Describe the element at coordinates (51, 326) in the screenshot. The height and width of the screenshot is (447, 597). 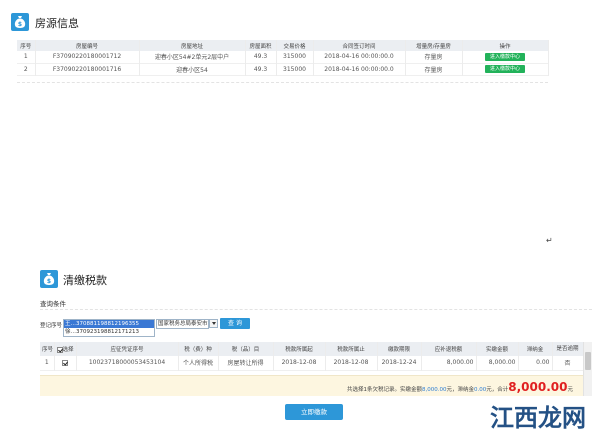
I see `registration-number-label: 登记序号` at that location.